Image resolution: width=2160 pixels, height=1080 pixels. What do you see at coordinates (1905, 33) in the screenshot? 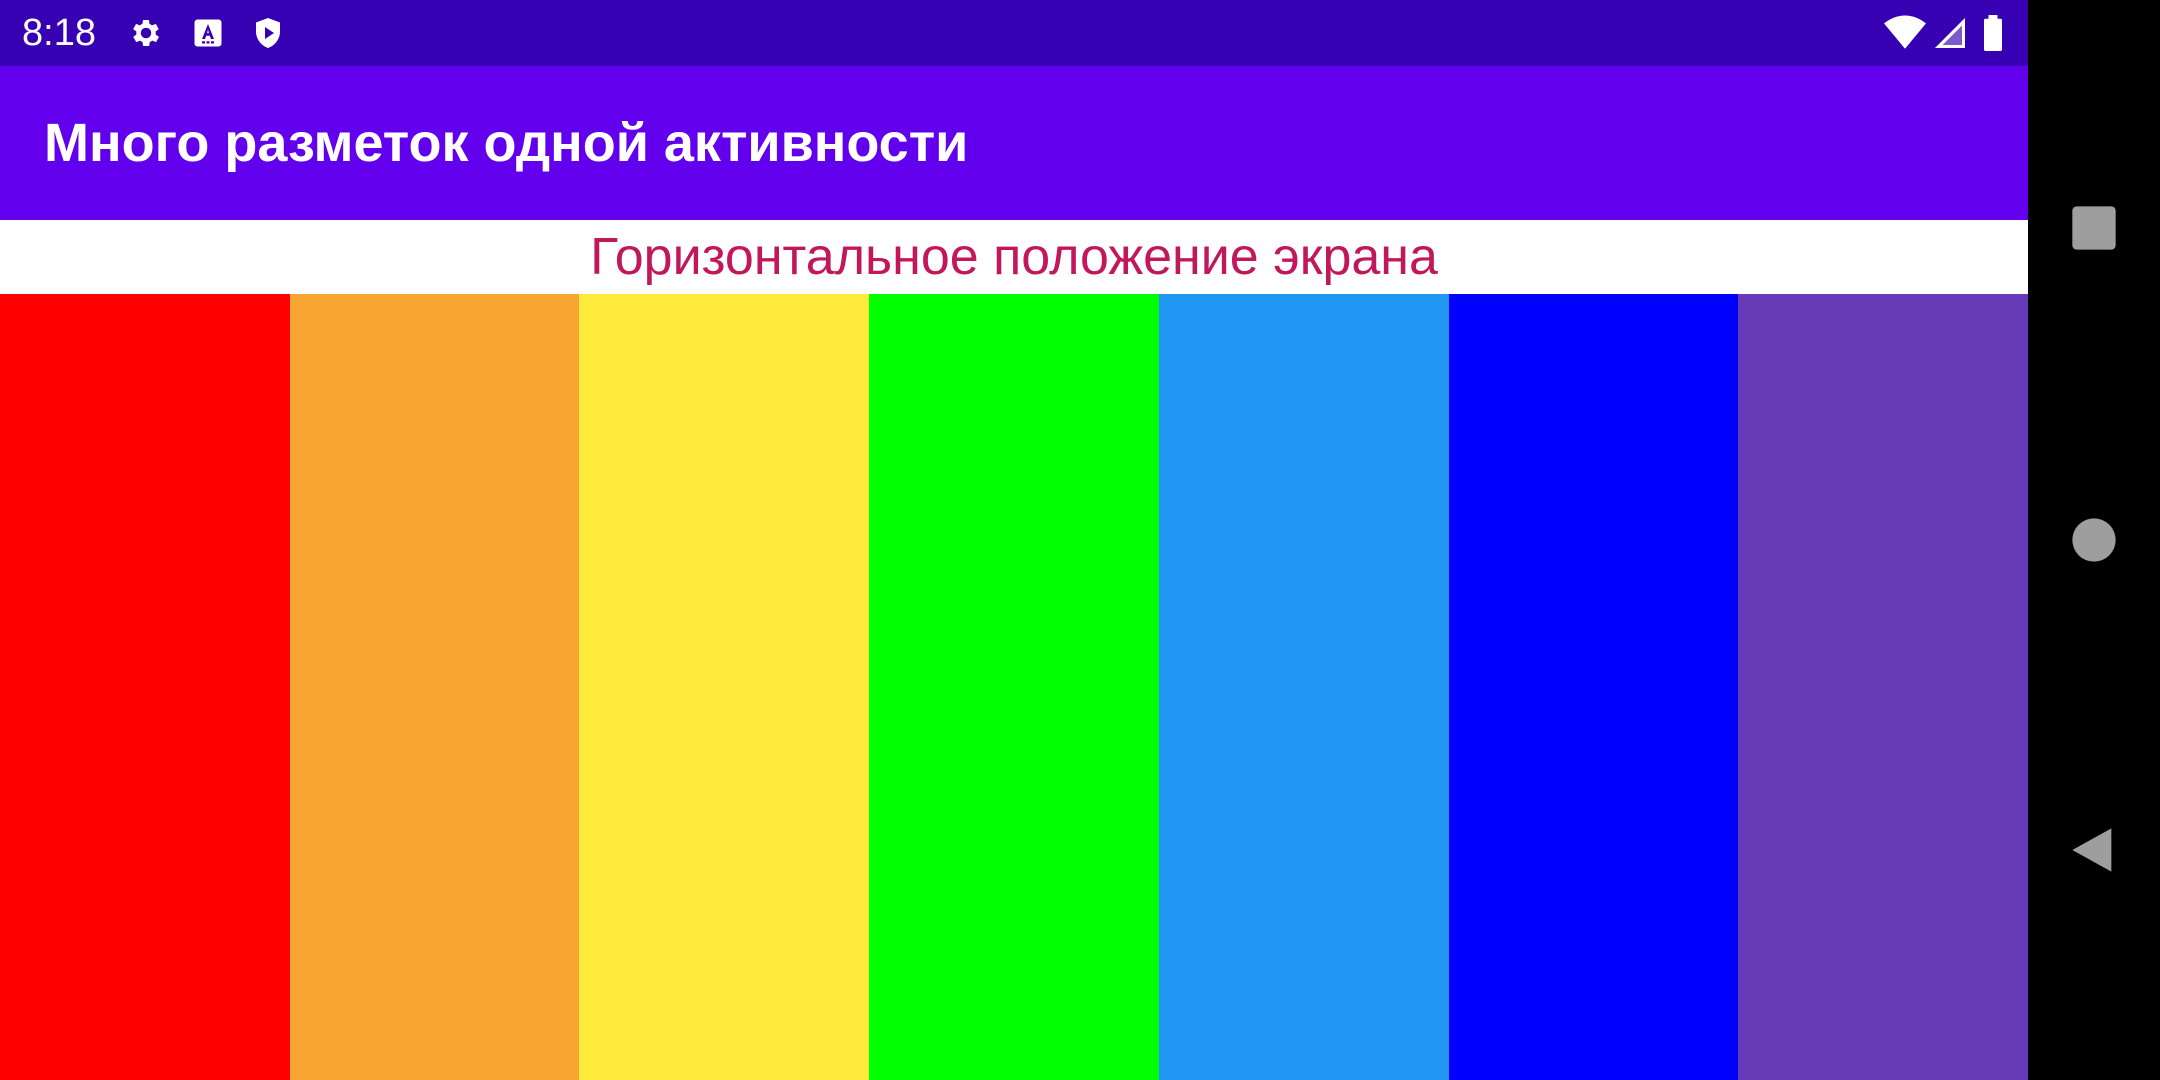
I see `wifi-icon` at bounding box center [1905, 33].